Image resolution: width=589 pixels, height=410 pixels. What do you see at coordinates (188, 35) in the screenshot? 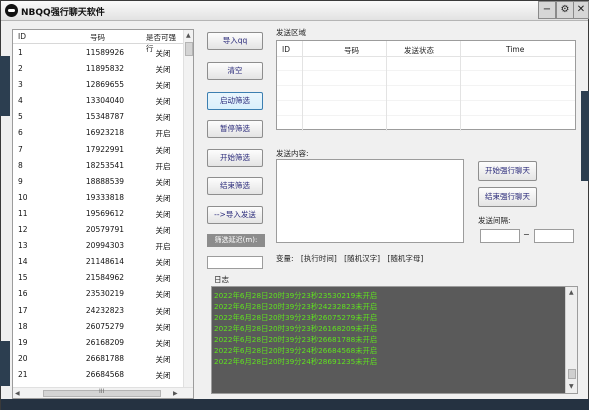
I see `scroll-up-icon: ▲` at bounding box center [188, 35].